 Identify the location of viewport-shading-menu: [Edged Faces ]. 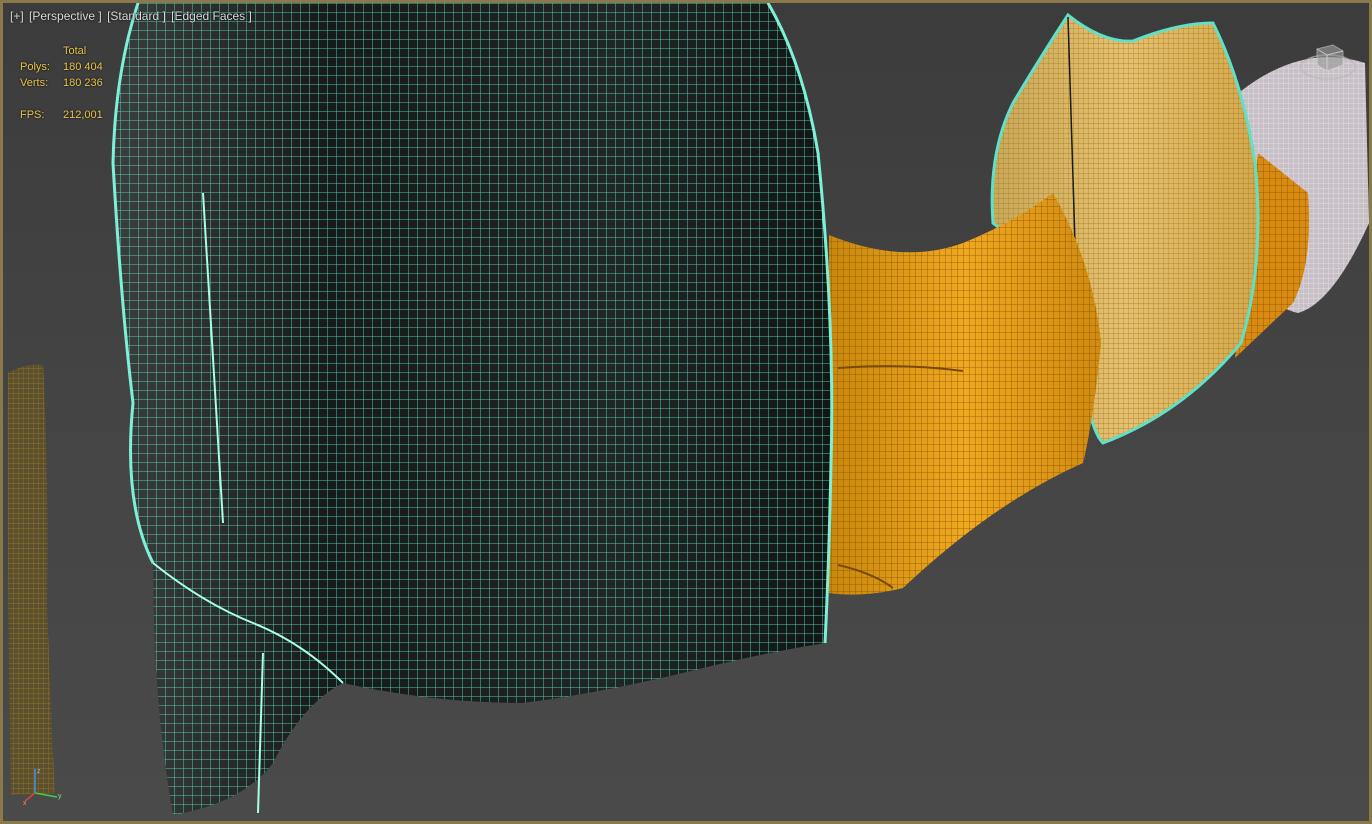
(211, 16).